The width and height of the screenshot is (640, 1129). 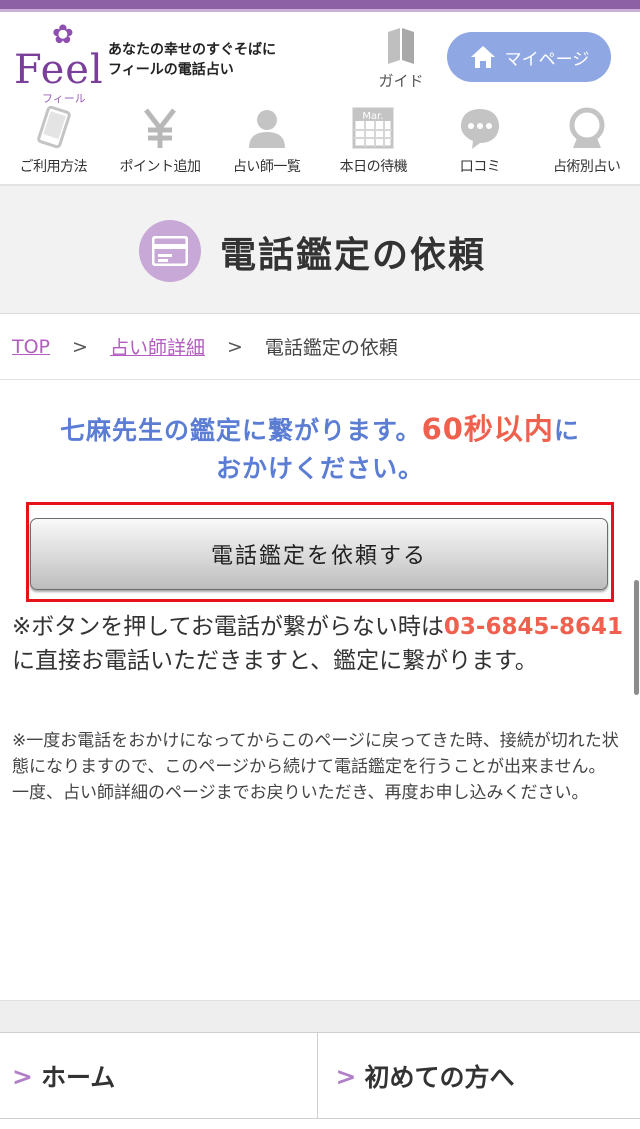 What do you see at coordinates (373, 116) in the screenshot?
I see `svg-text: Mar.` at bounding box center [373, 116].